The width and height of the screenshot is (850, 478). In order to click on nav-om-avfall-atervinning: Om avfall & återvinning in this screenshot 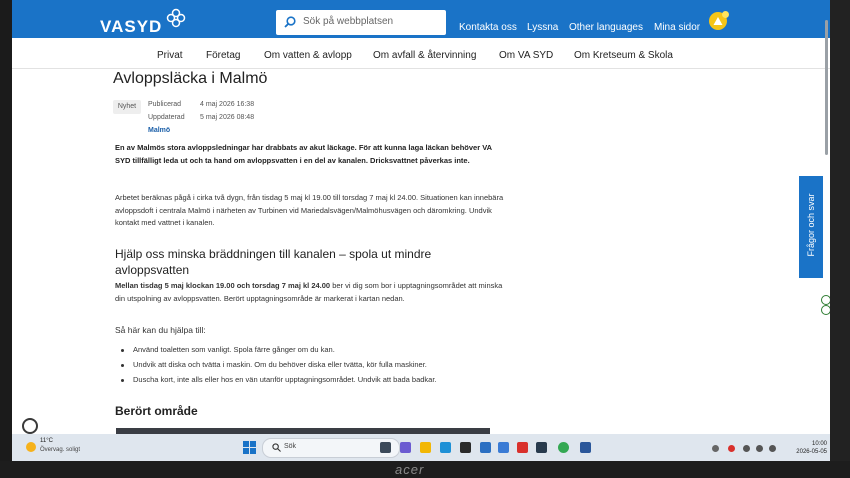, I will do `click(424, 55)`.